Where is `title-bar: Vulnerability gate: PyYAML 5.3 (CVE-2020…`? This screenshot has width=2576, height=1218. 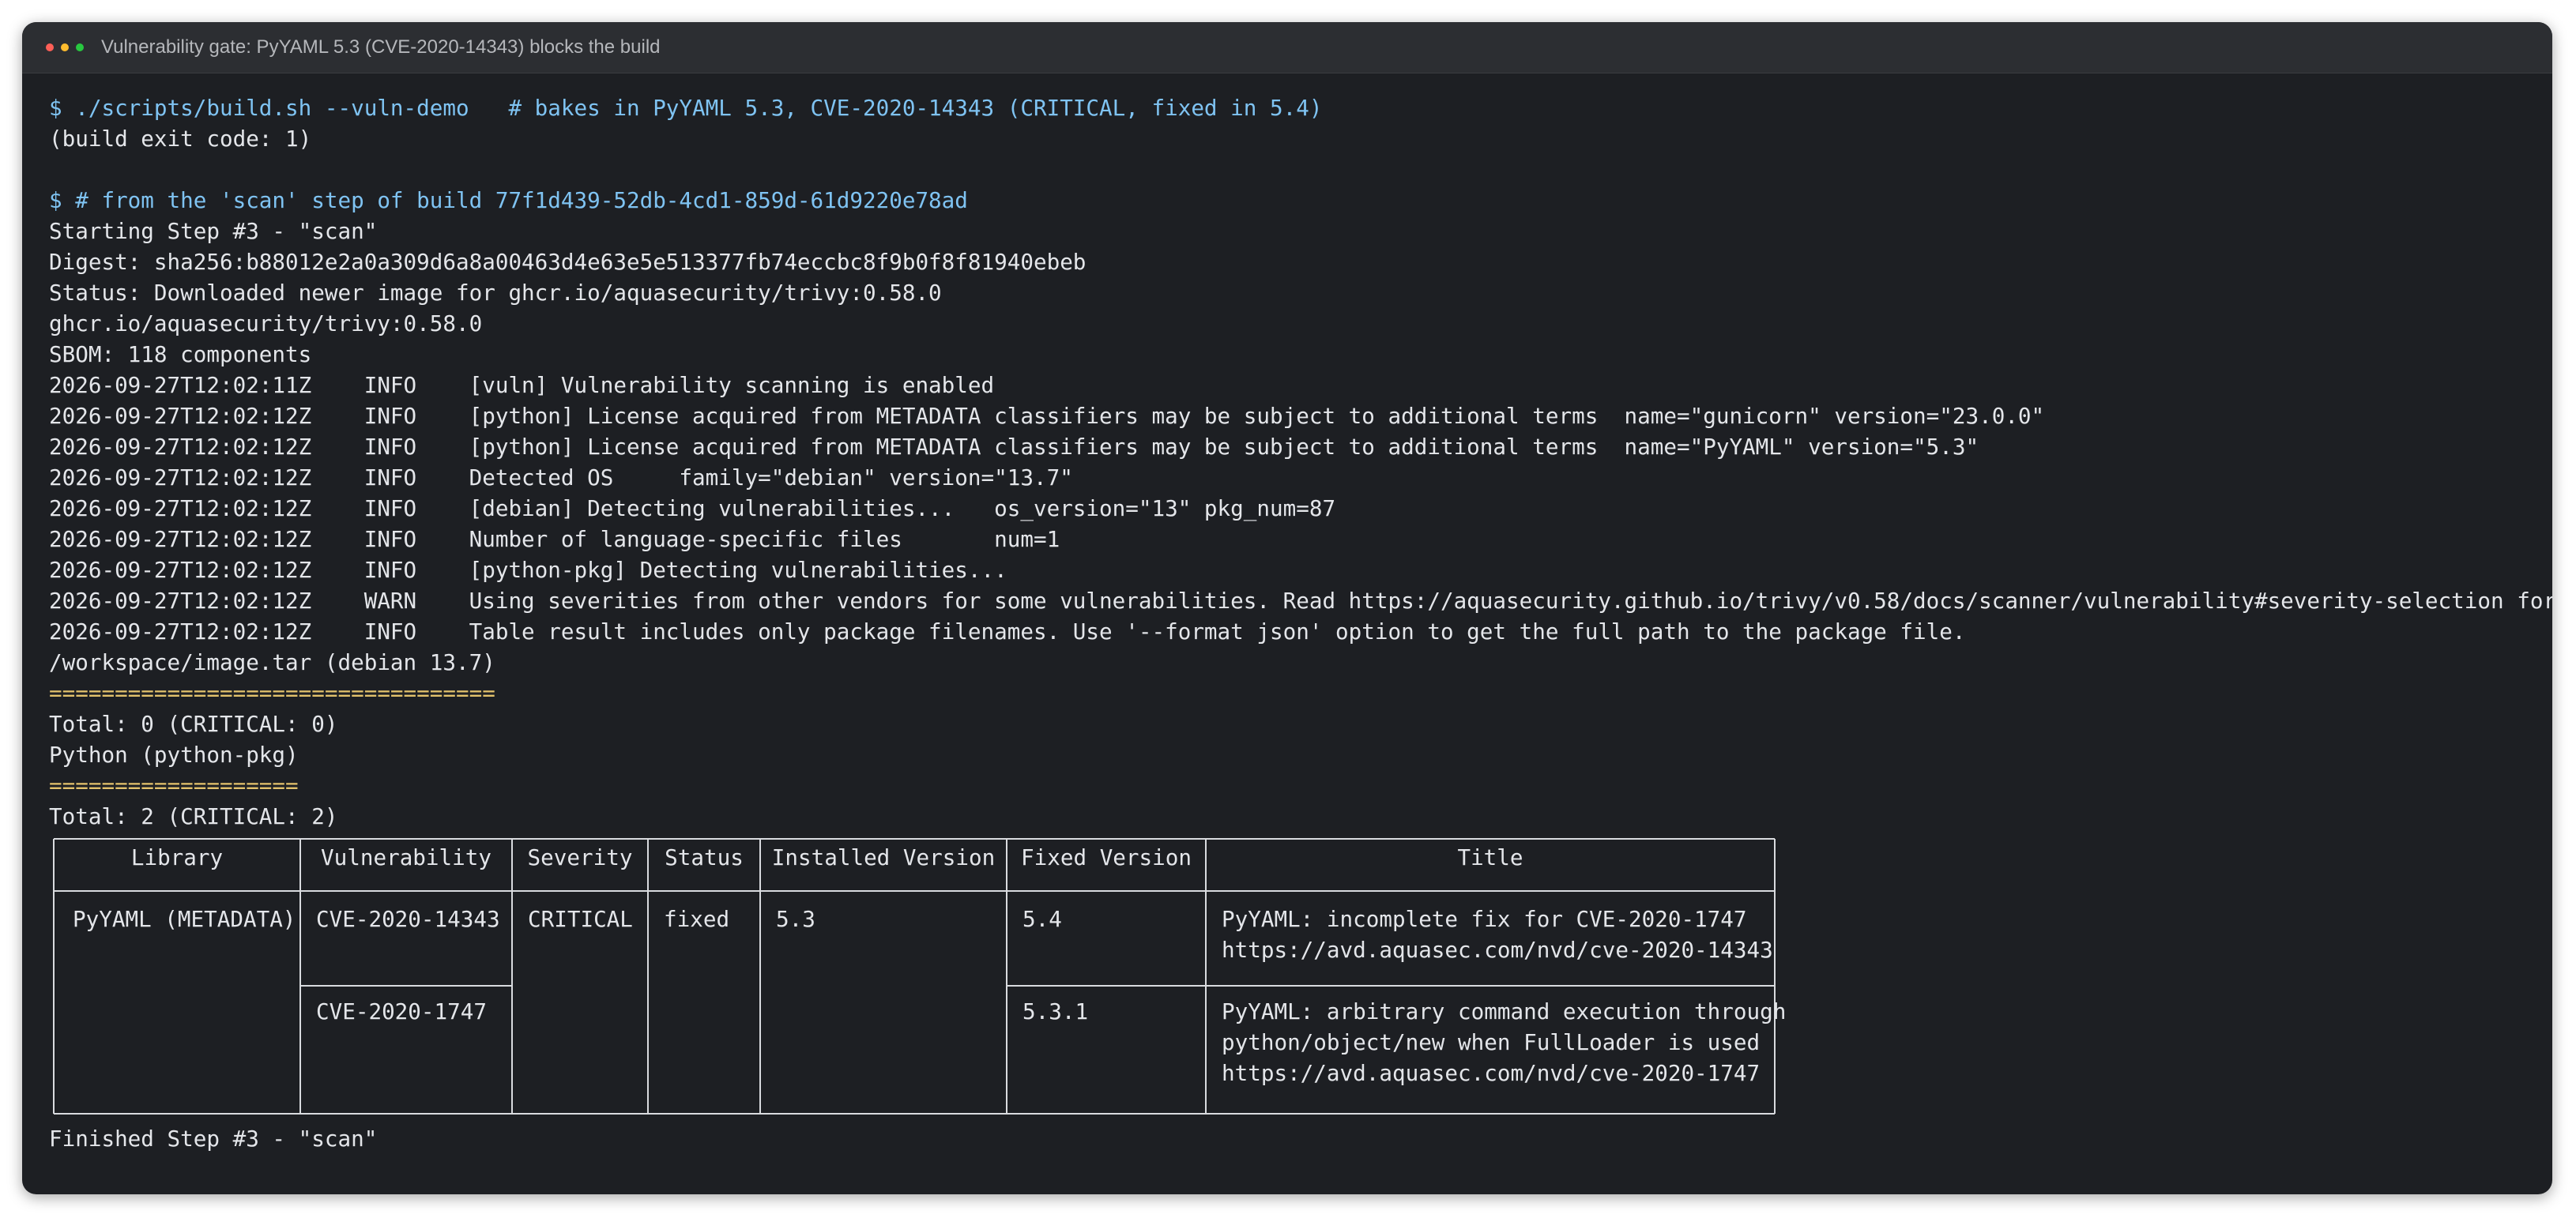 title-bar: Vulnerability gate: PyYAML 5.3 (CVE-2020… is located at coordinates (1287, 47).